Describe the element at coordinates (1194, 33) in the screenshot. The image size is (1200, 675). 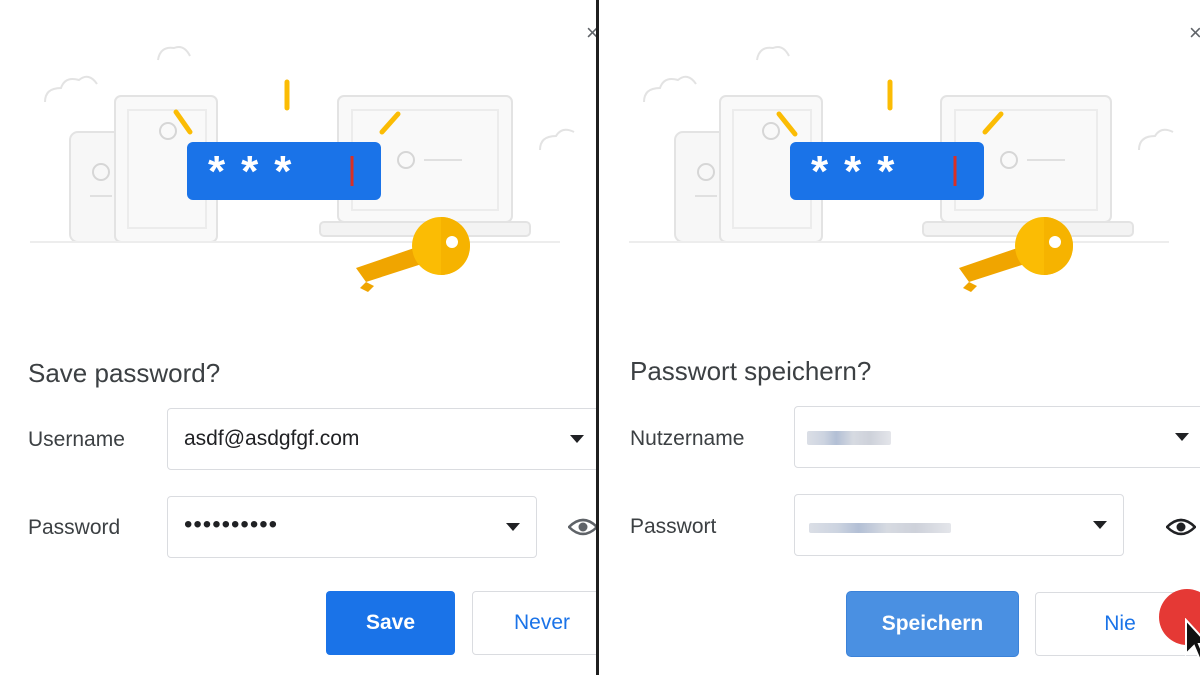
I see `close-icon: ×` at that location.